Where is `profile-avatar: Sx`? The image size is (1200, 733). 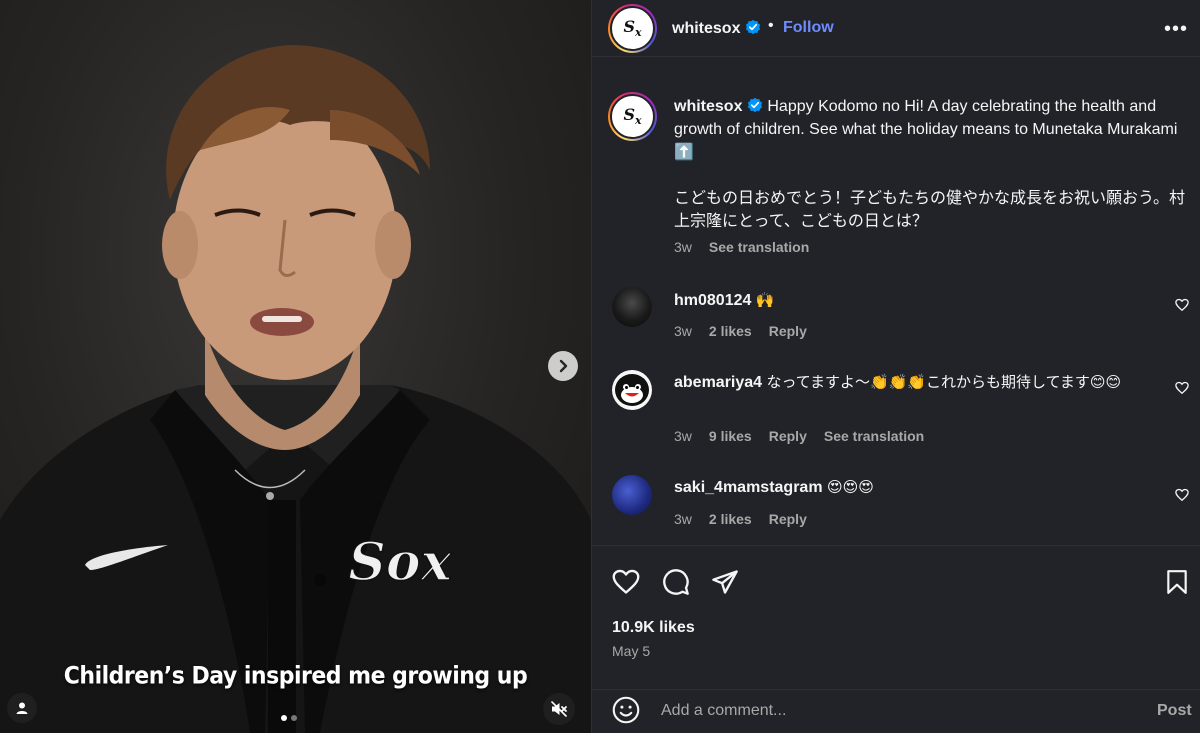
profile-avatar: Sx is located at coordinates (632, 28).